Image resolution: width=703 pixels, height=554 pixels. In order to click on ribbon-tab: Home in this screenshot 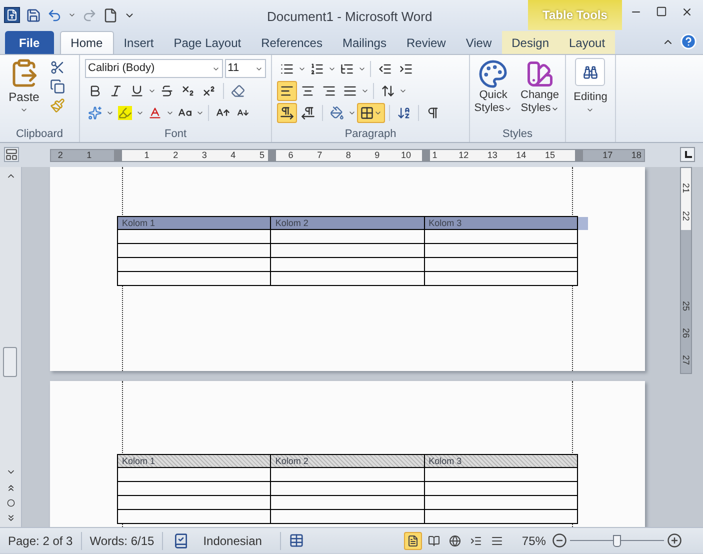, I will do `click(87, 42)`.